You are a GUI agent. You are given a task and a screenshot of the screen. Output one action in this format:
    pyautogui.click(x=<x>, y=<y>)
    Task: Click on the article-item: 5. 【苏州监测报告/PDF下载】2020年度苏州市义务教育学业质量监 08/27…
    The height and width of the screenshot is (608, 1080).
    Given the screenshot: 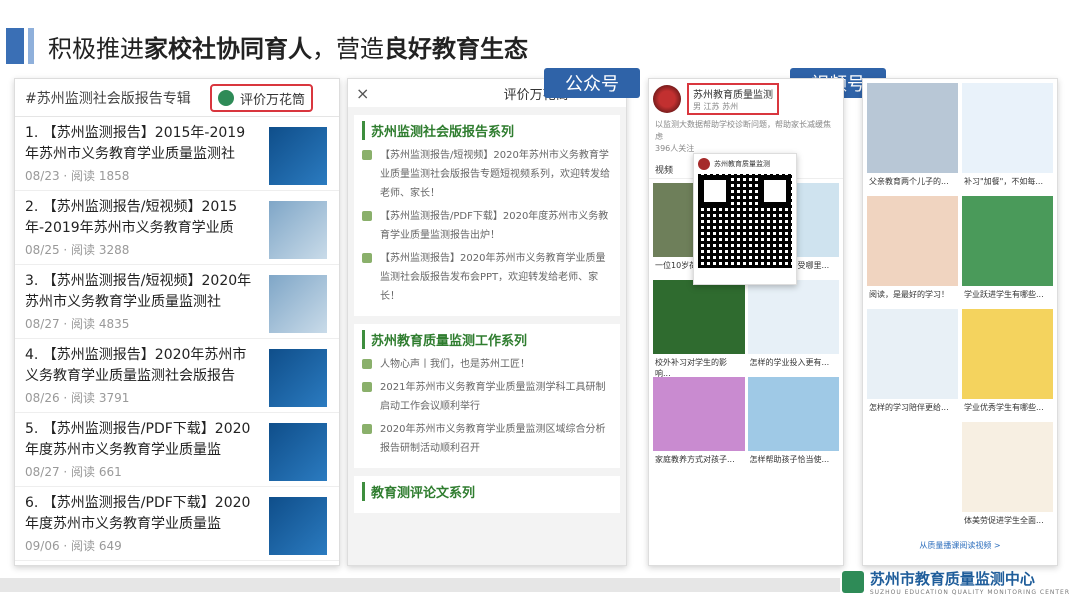 What is the action you would take?
    pyautogui.click(x=177, y=450)
    